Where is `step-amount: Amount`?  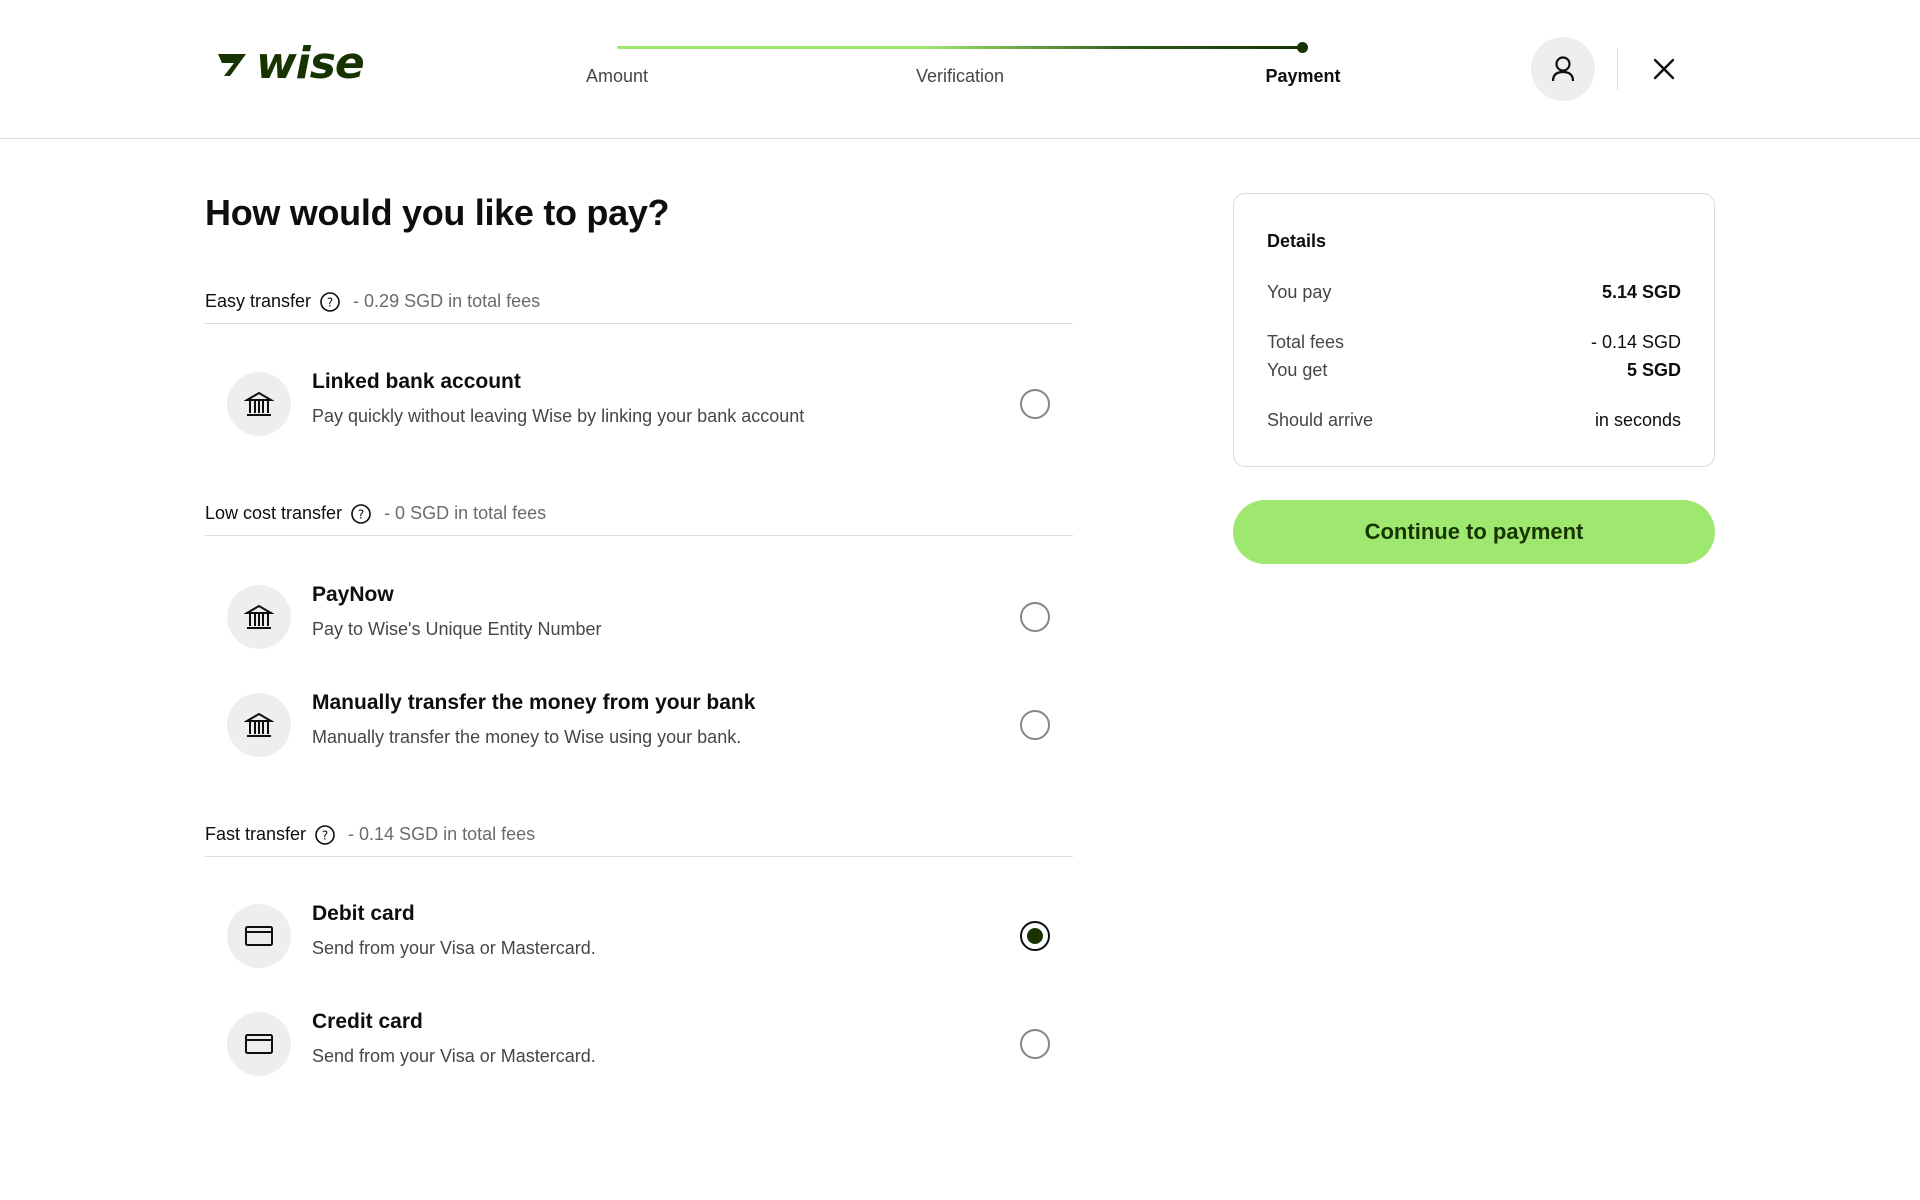 step-amount: Amount is located at coordinates (617, 76).